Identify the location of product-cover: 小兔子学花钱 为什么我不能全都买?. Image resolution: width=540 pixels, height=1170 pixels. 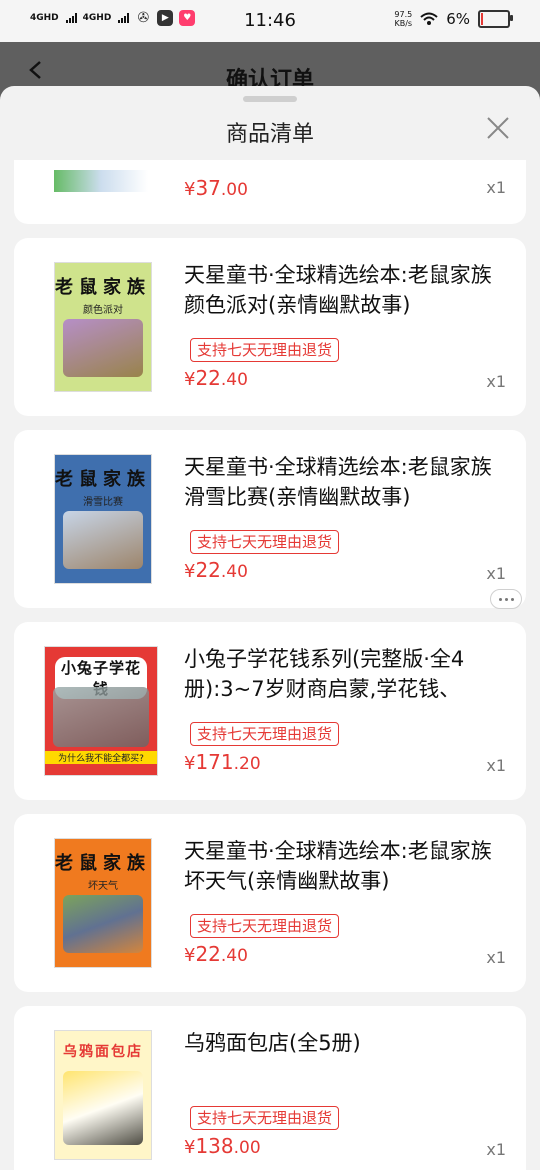
(101, 711).